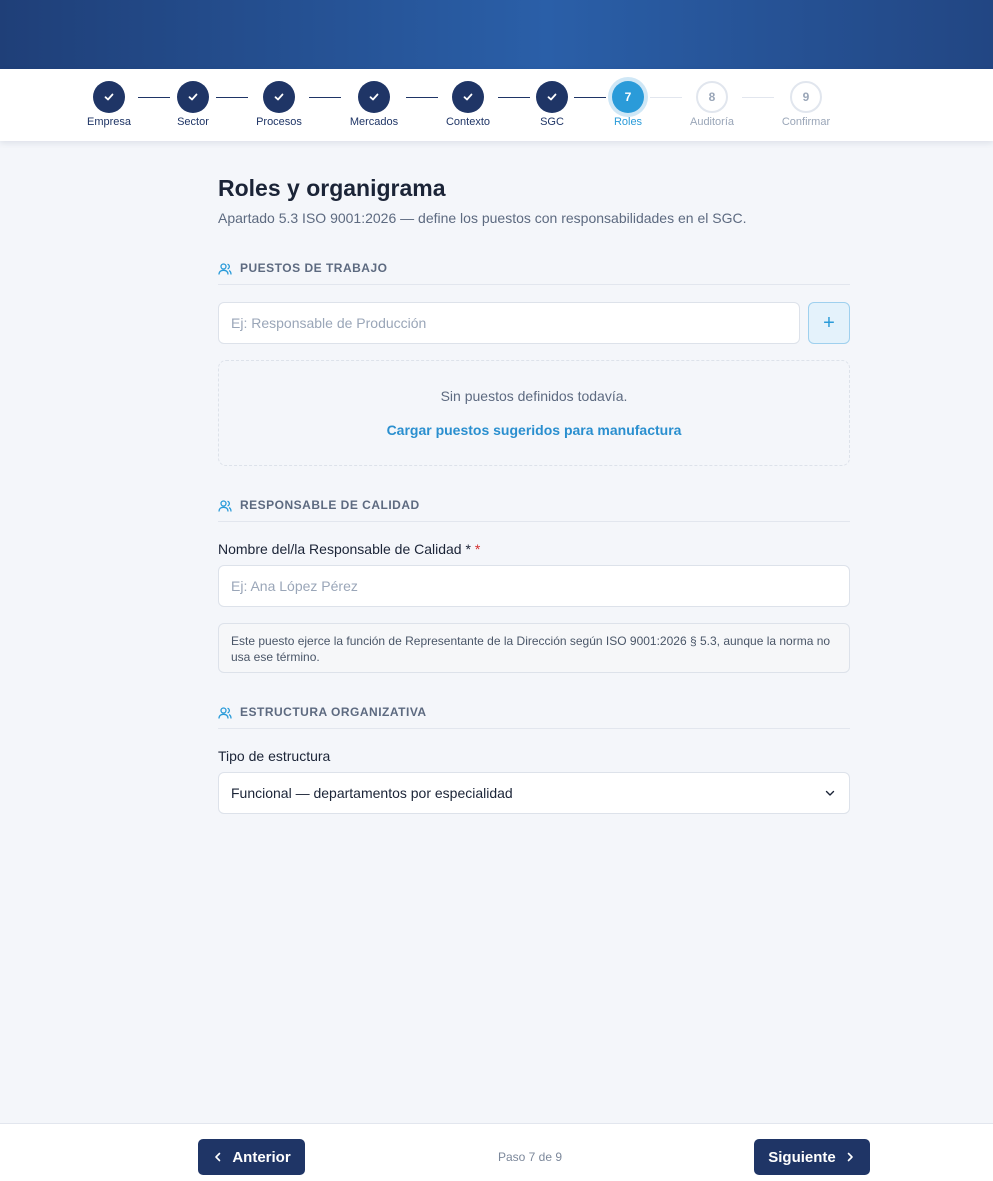 This screenshot has height=1181, width=993. What do you see at coordinates (534, 717) in the screenshot?
I see `structure-section-header: ESTRUCTURA ORGANIZATIVA` at bounding box center [534, 717].